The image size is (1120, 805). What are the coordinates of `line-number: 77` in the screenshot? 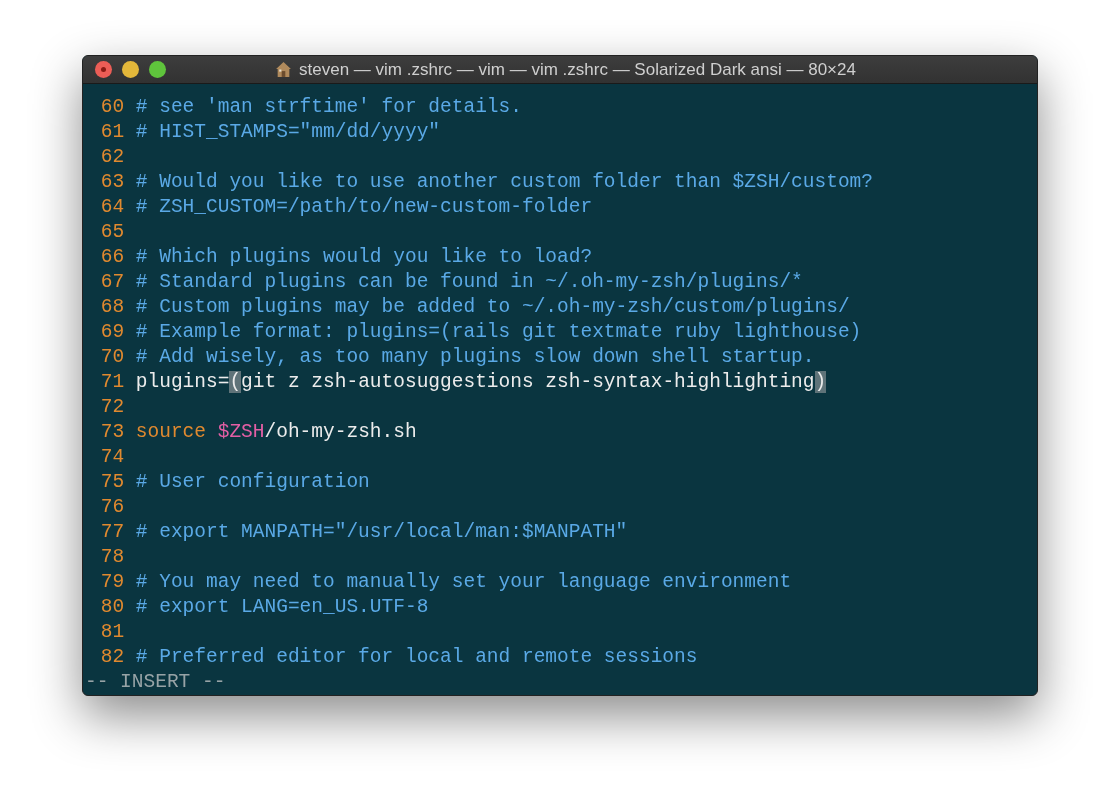 It's located at (112, 532).